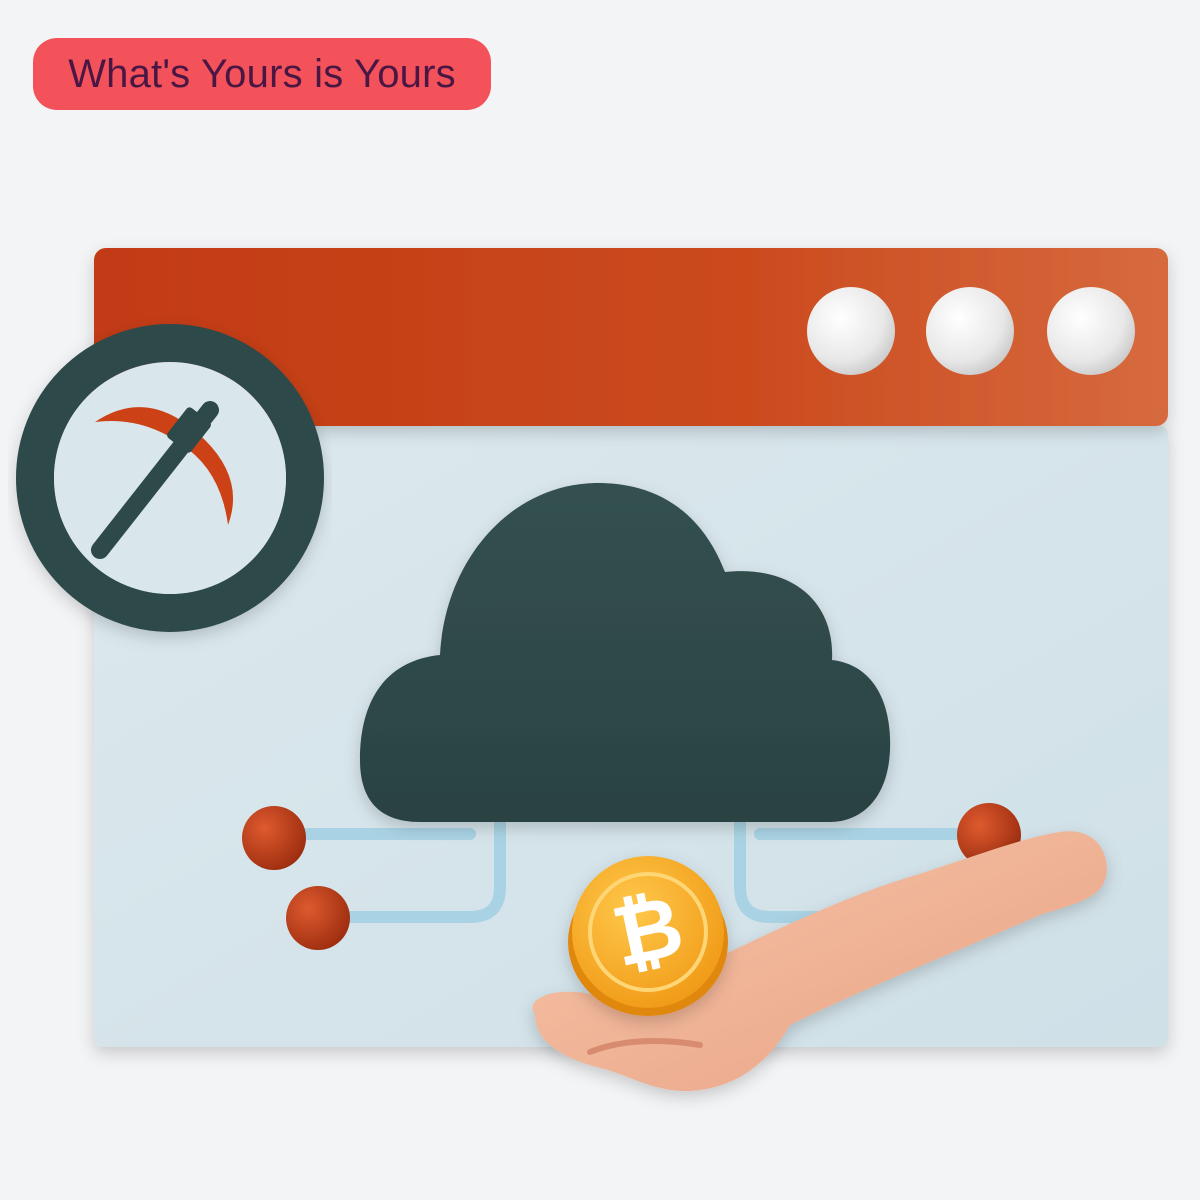 The height and width of the screenshot is (1200, 1200). I want to click on pickaxe-badge, so click(170, 478).